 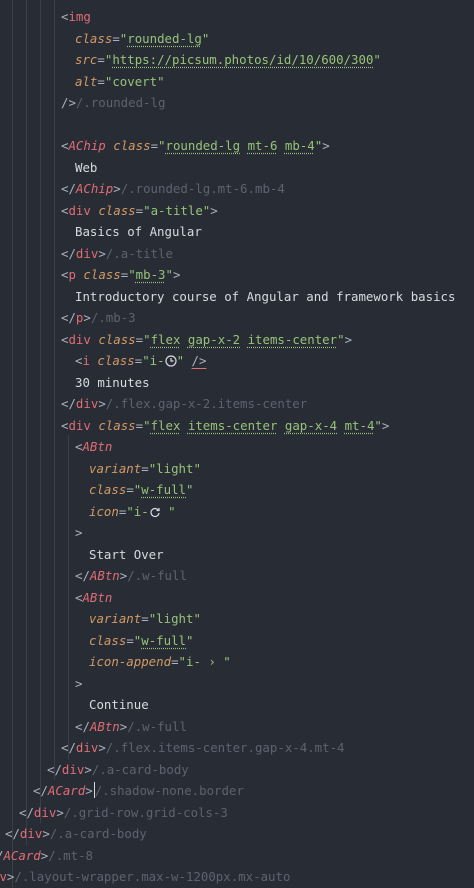 What do you see at coordinates (237, 876) in the screenshot?
I see `code-line: iv>/.layout-wrapper.max-w-1200px.mx-auto` at bounding box center [237, 876].